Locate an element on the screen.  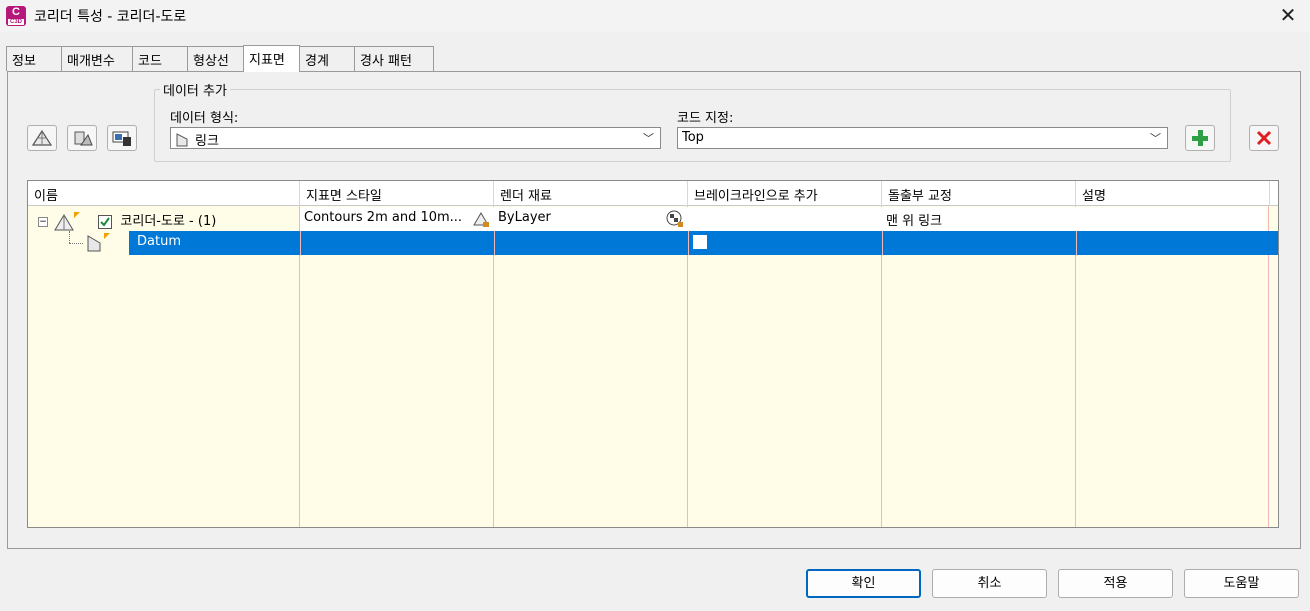
tab-feature-lines: 형상선 is located at coordinates (215, 58).